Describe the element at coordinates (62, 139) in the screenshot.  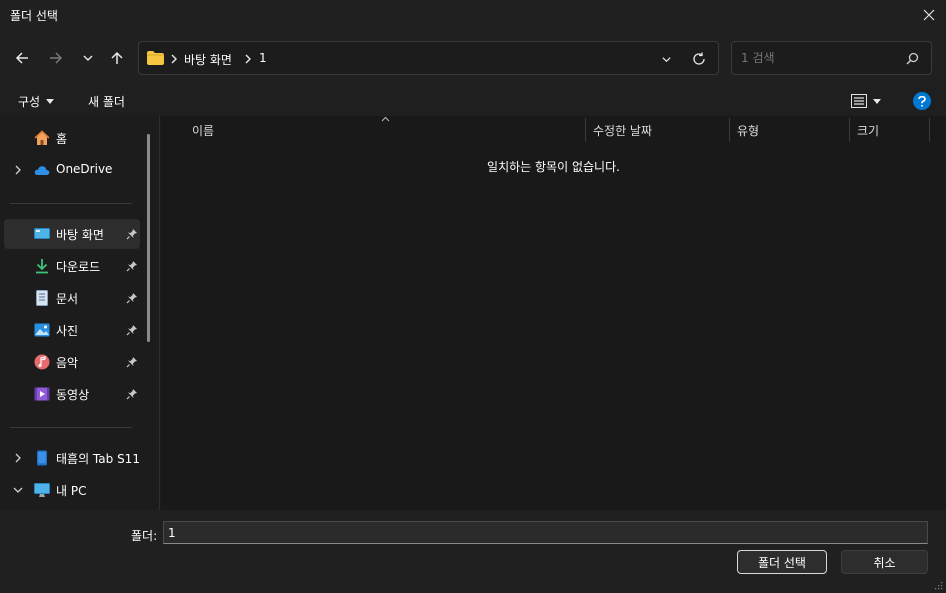
I see `sidebar-item-label: 홈` at that location.